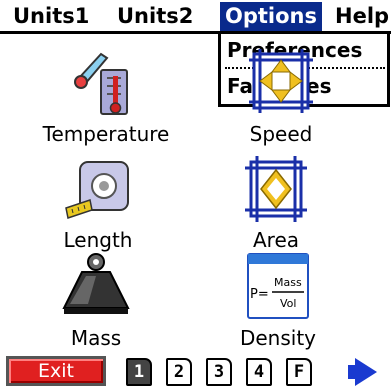  Describe the element at coordinates (366, 372) in the screenshot. I see `next-arrow-icon` at that location.